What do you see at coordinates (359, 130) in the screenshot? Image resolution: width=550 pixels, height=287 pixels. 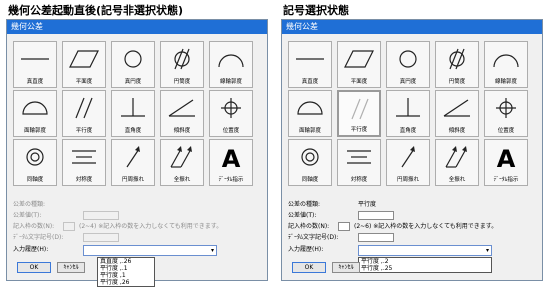 I see `symbol-label: 平行度` at bounding box center [359, 130].